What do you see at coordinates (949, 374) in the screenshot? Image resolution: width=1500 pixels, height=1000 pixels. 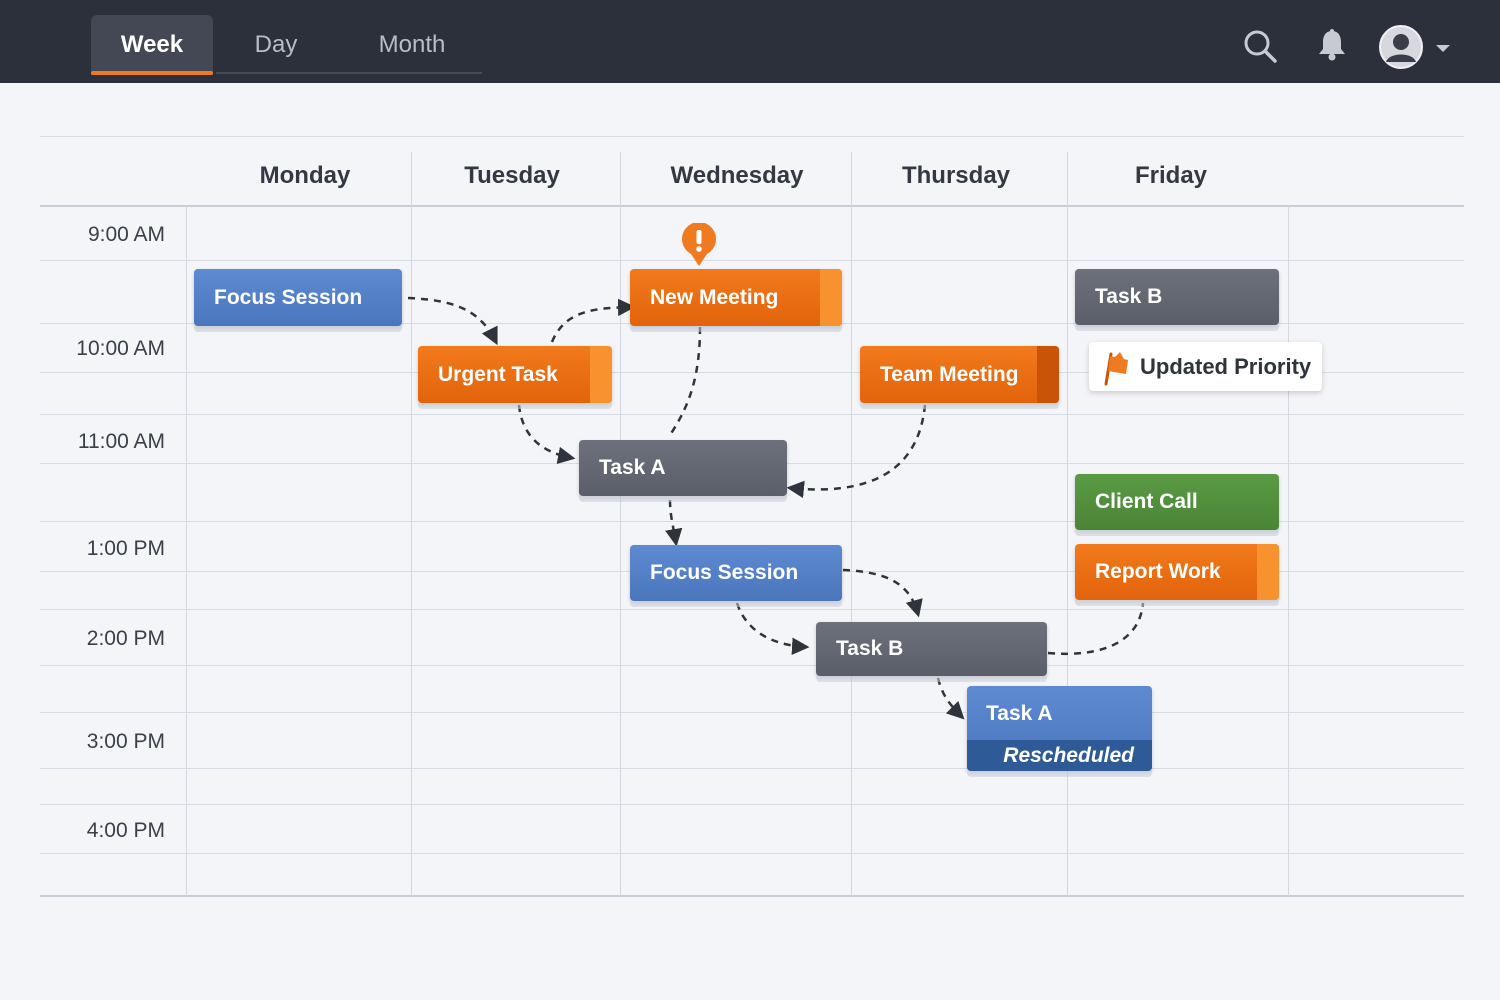 I see `event-label: Team Meeting` at bounding box center [949, 374].